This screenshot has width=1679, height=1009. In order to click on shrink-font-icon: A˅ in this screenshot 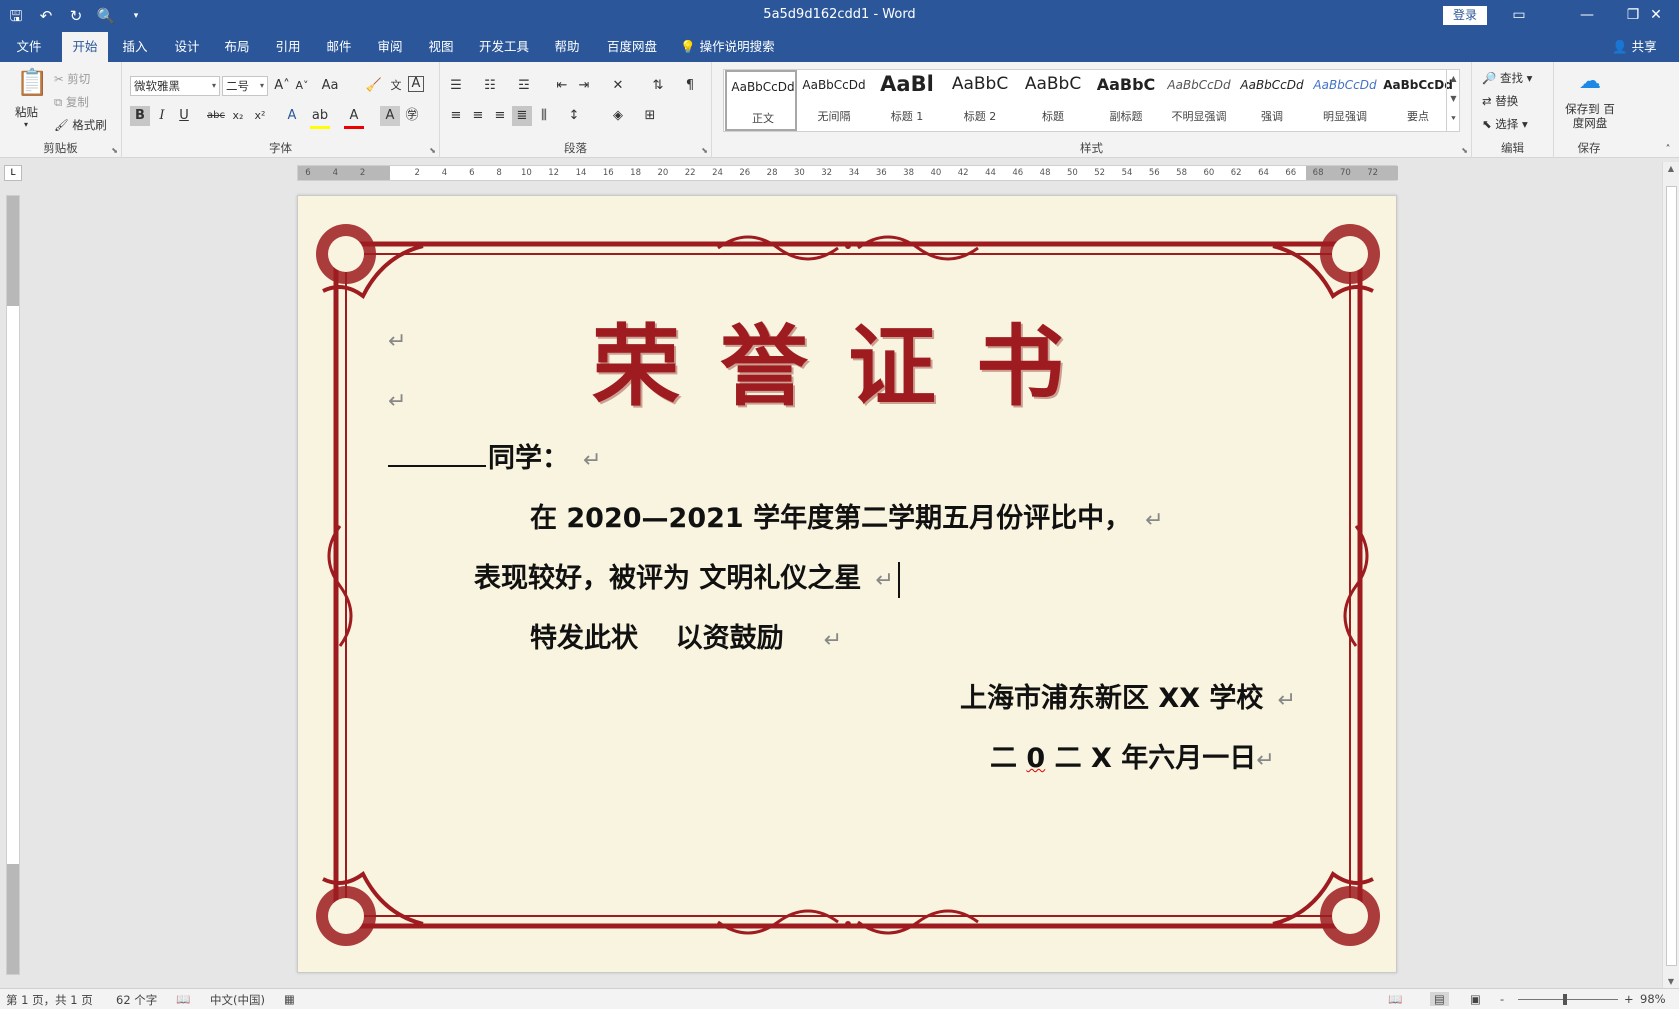, I will do `click(302, 86)`.